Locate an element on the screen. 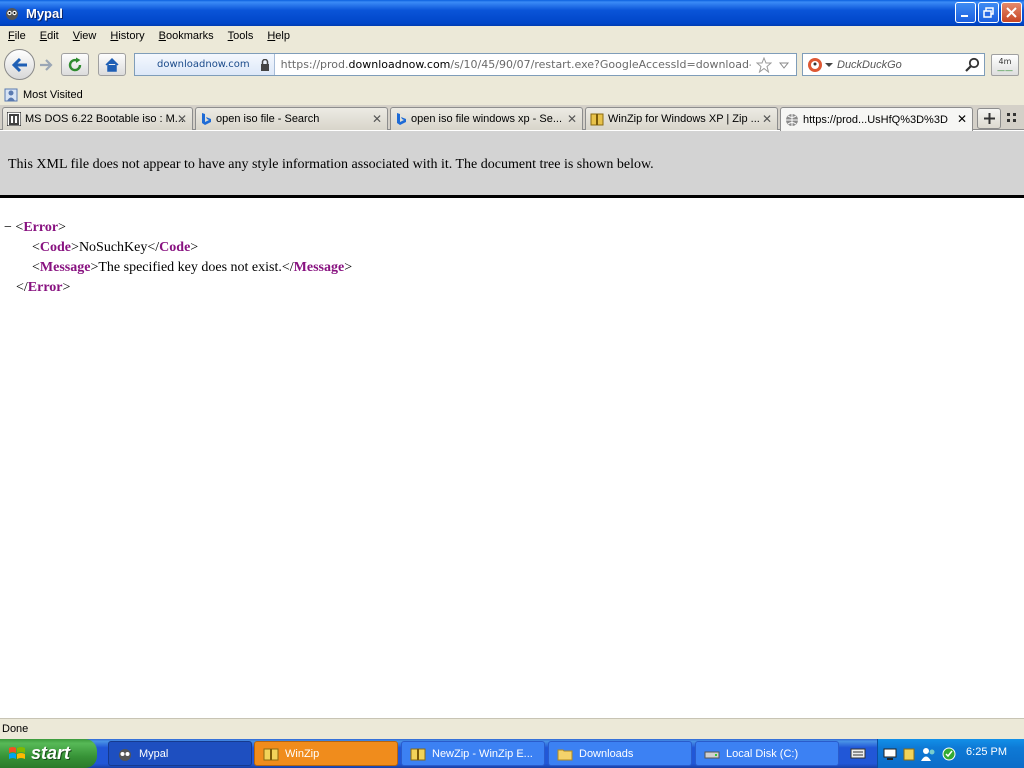 Image resolution: width=1024 pixels, height=768 pixels. list-all-tabs-icon is located at coordinates (1012, 118).